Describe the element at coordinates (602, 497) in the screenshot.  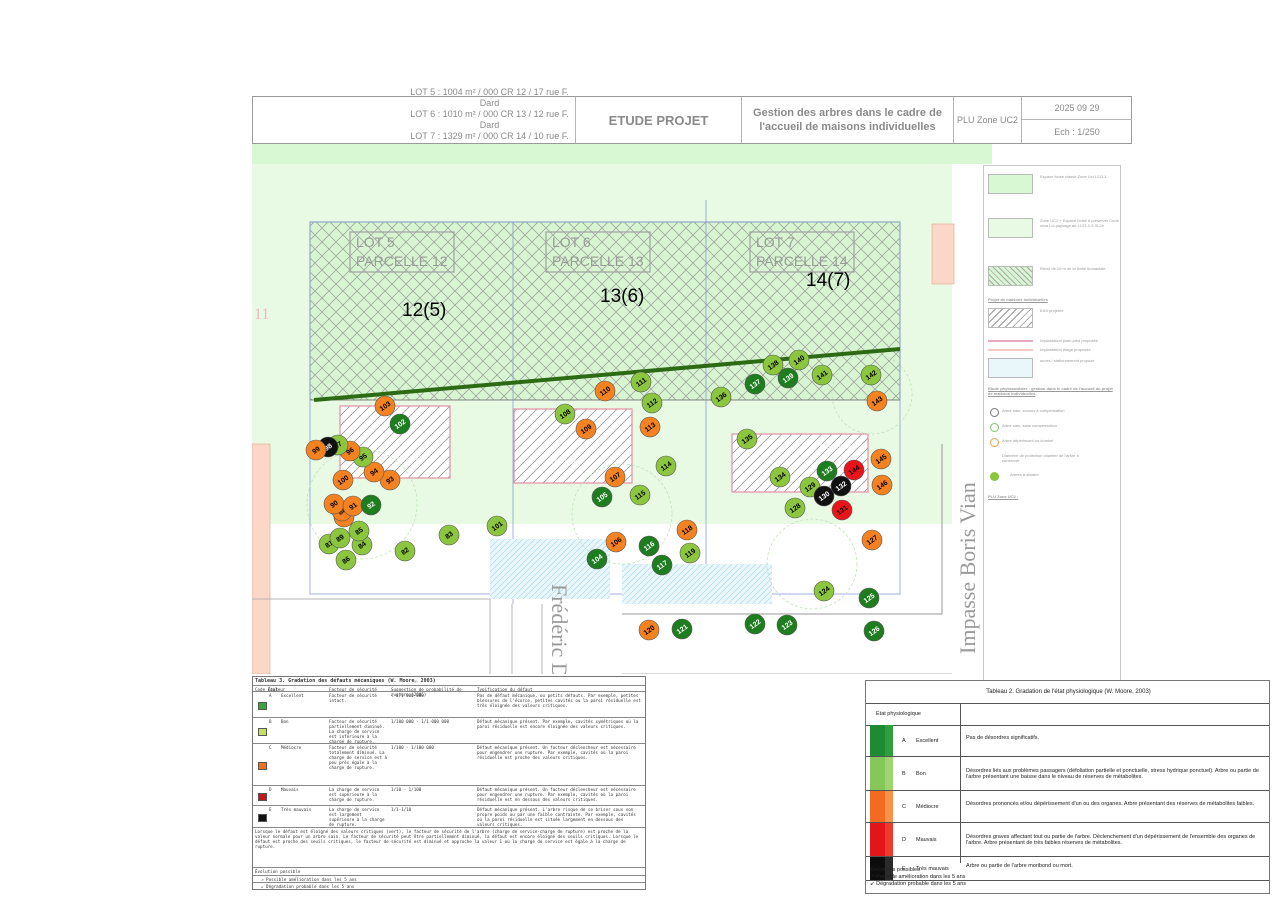
I see `tree-marker-105: 105` at that location.